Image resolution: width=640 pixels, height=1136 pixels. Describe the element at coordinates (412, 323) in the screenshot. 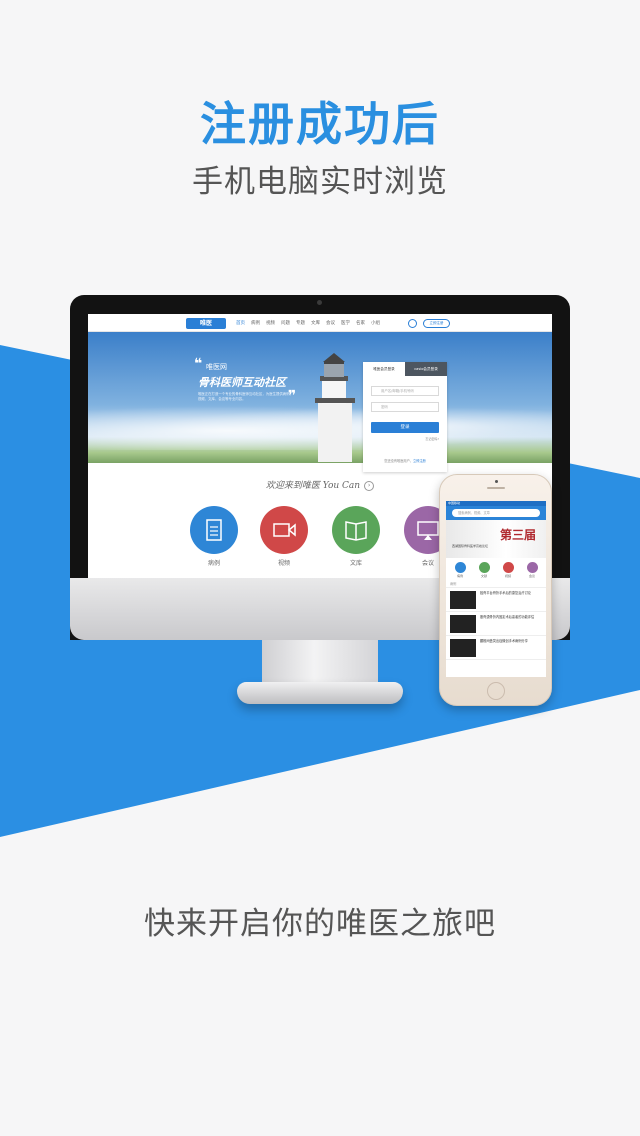

I see `search-icon` at that location.